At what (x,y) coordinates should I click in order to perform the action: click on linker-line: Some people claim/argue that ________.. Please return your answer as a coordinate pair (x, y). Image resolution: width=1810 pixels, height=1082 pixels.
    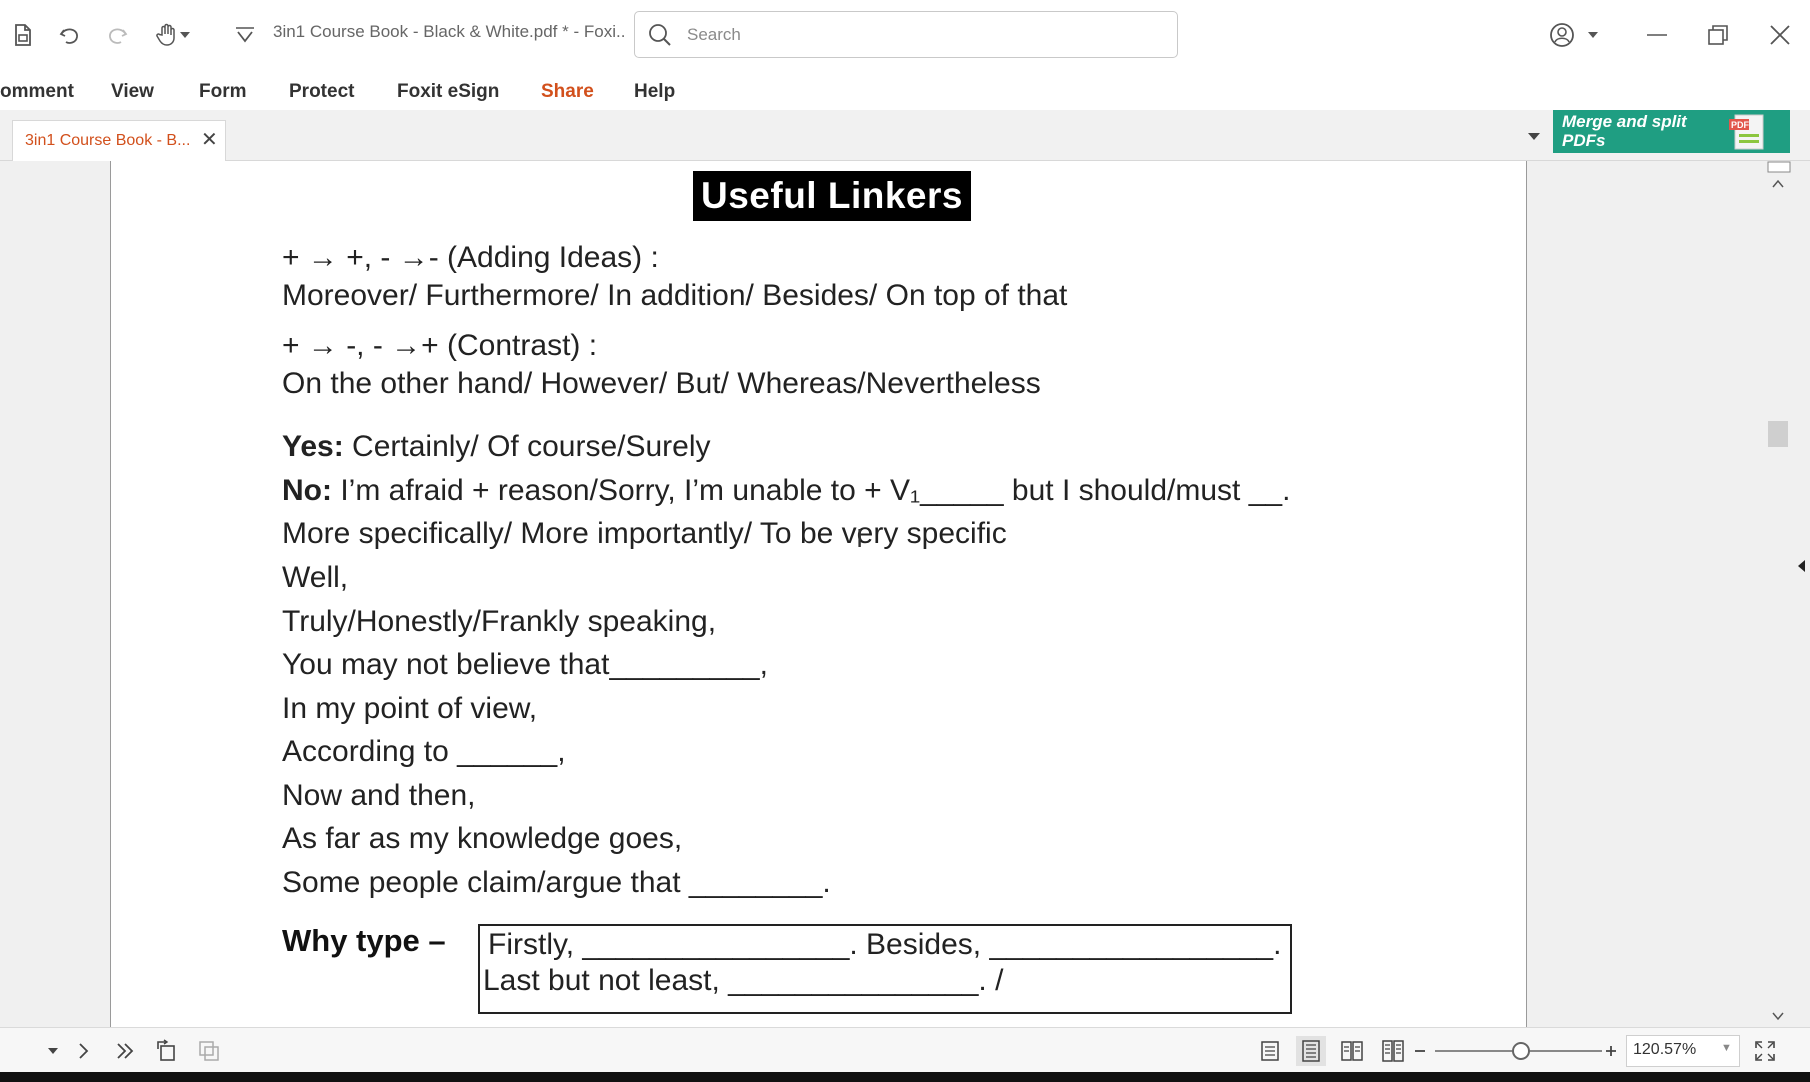
    Looking at the image, I should click on (556, 882).